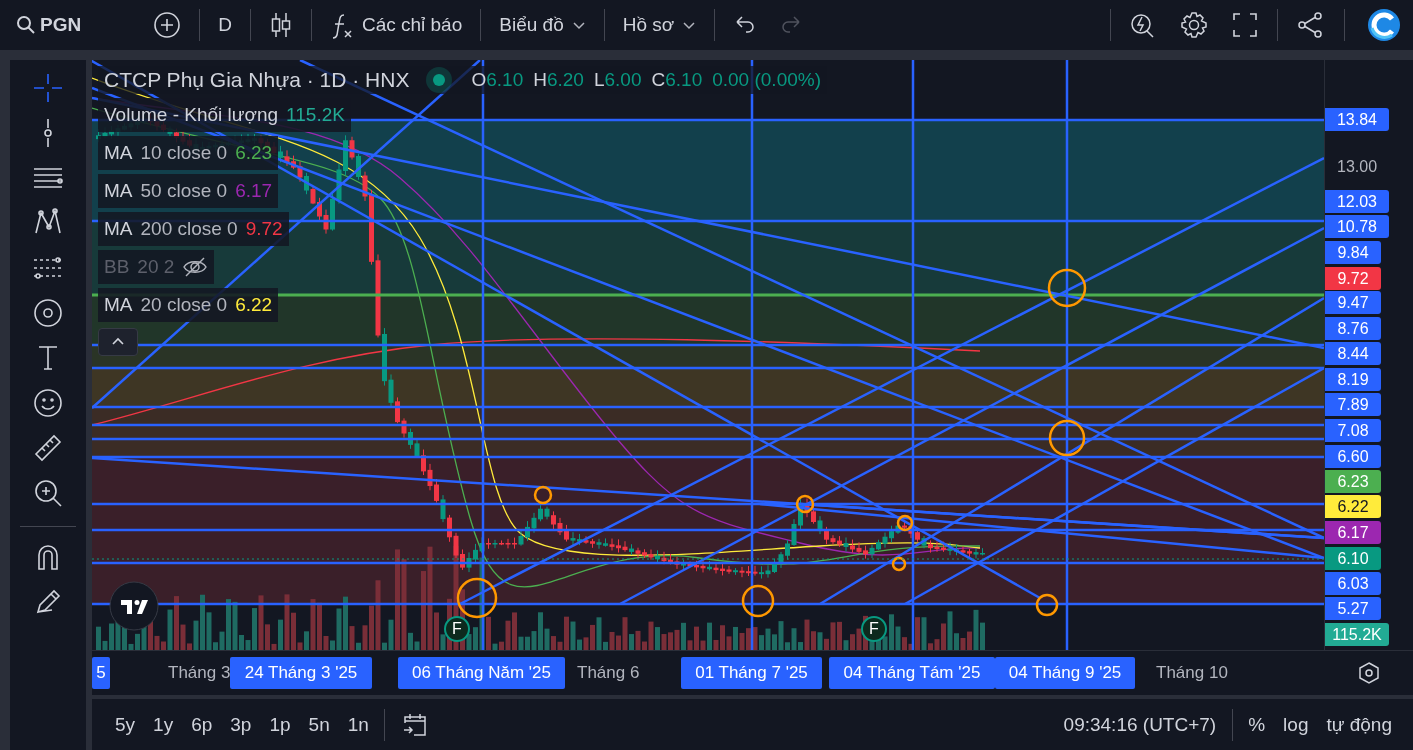  What do you see at coordinates (1296, 724) in the screenshot?
I see `log-button: log` at bounding box center [1296, 724].